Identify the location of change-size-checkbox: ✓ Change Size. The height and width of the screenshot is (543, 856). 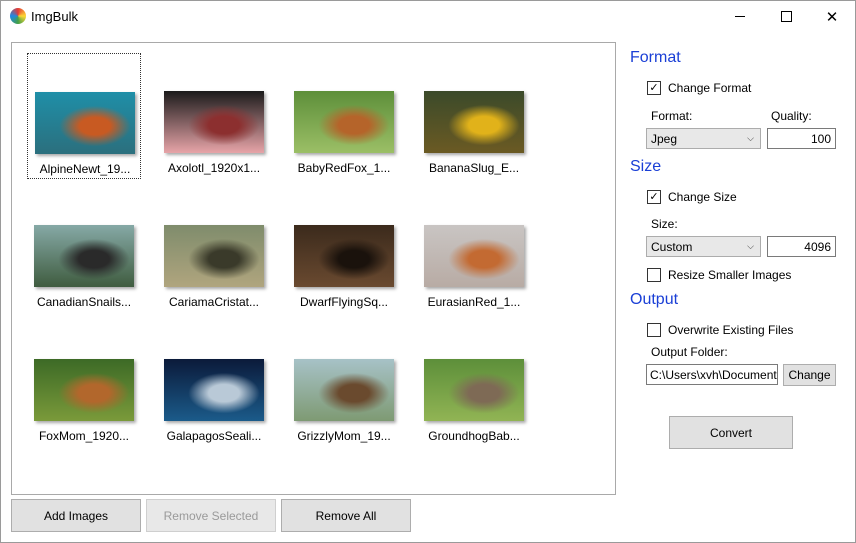
(692, 197).